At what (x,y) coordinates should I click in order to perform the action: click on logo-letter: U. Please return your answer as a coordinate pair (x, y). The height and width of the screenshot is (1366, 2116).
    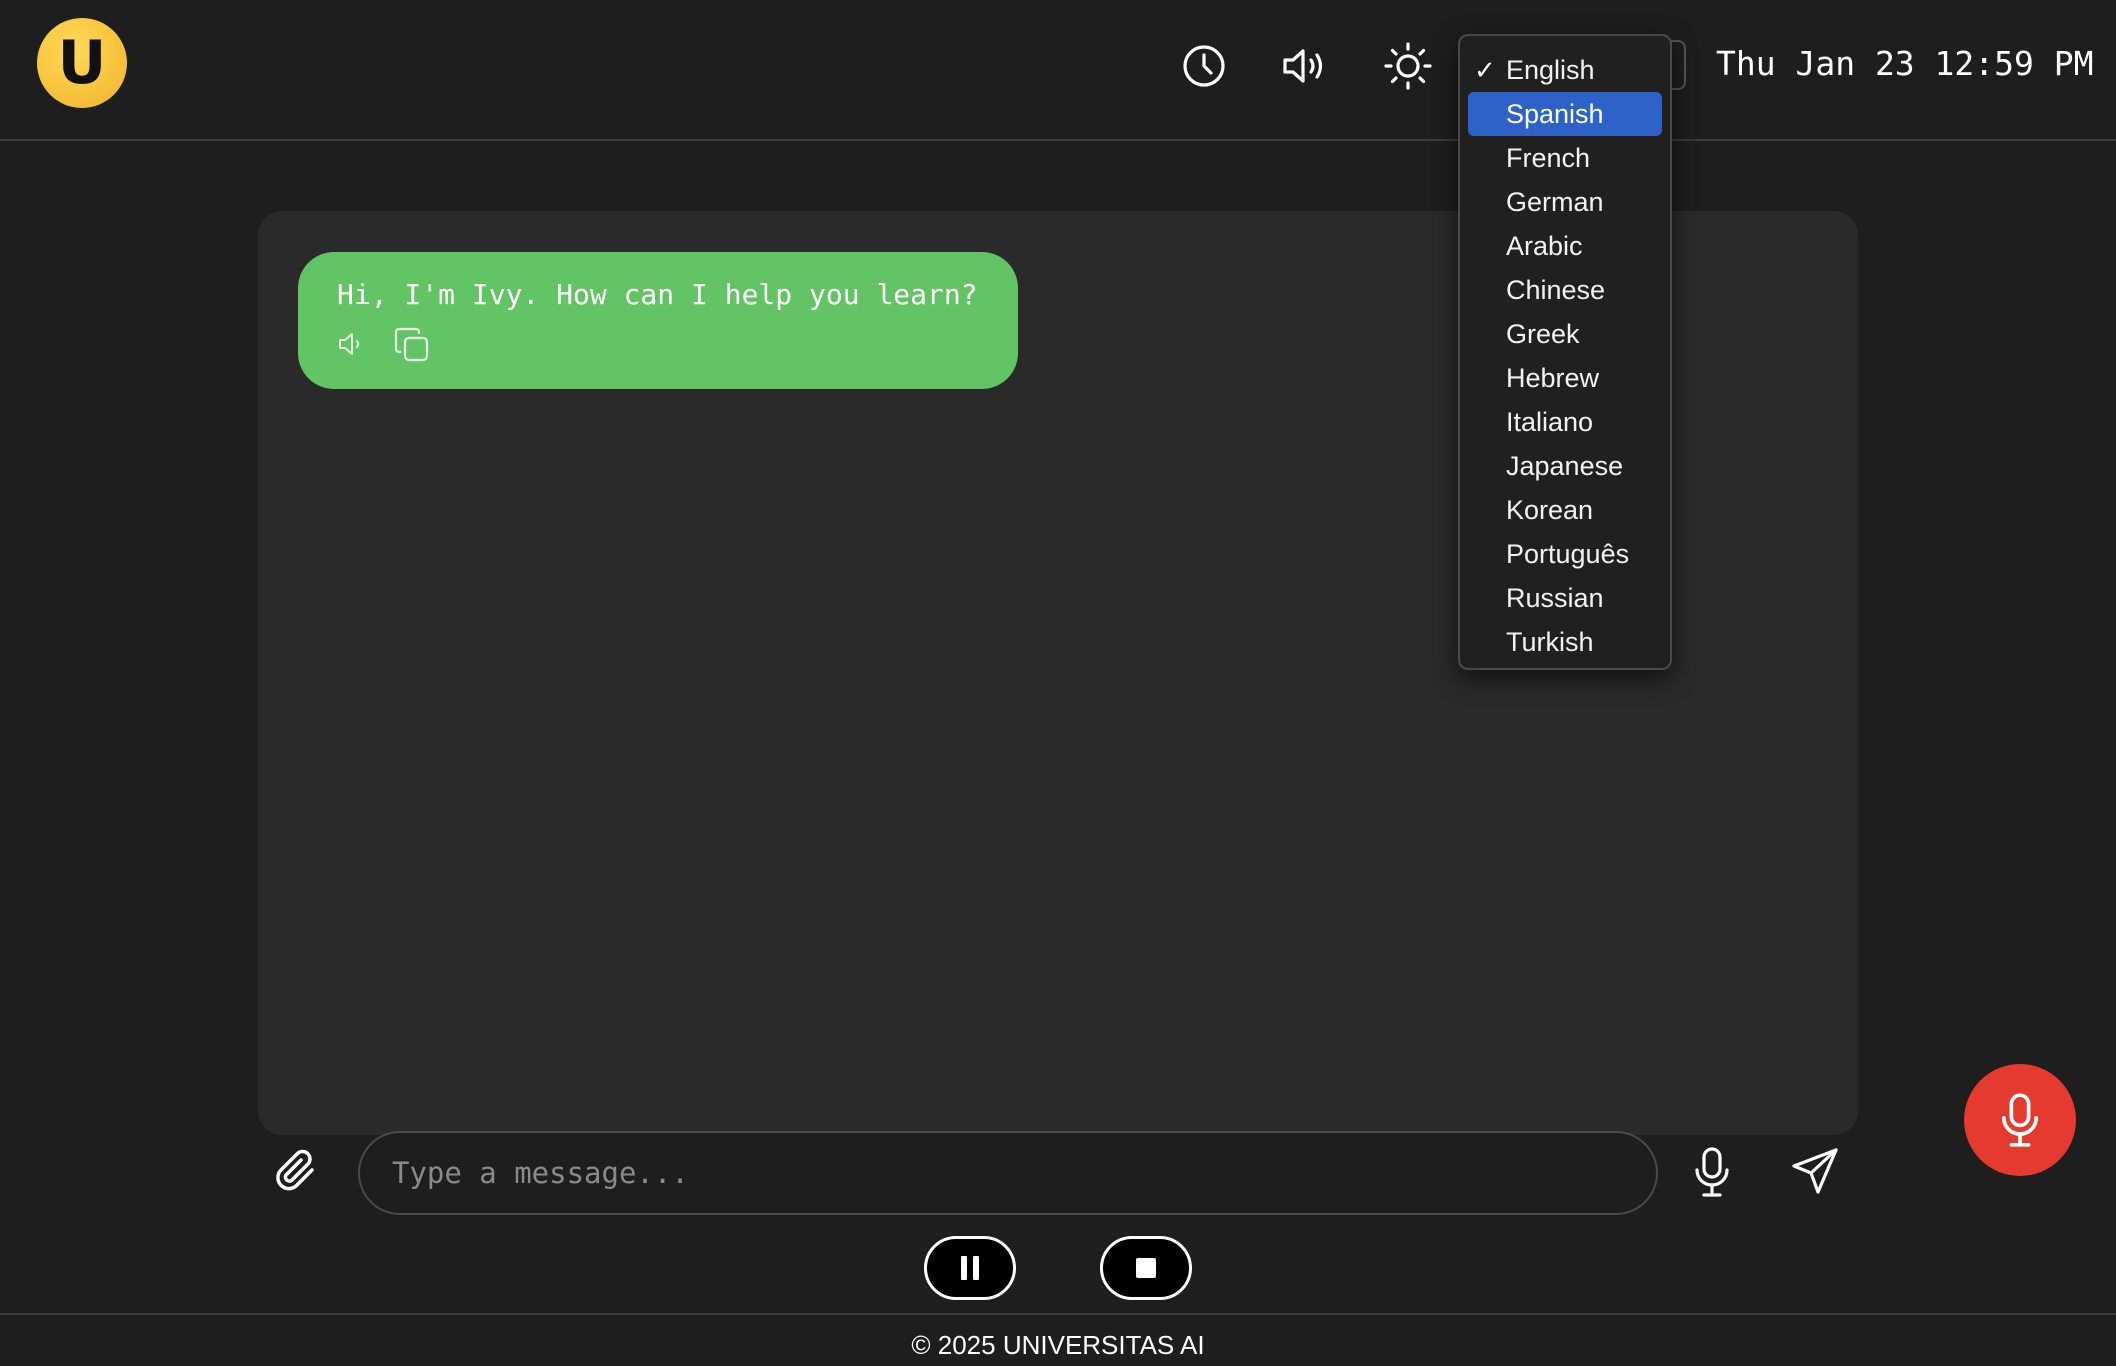
    Looking at the image, I should click on (82, 63).